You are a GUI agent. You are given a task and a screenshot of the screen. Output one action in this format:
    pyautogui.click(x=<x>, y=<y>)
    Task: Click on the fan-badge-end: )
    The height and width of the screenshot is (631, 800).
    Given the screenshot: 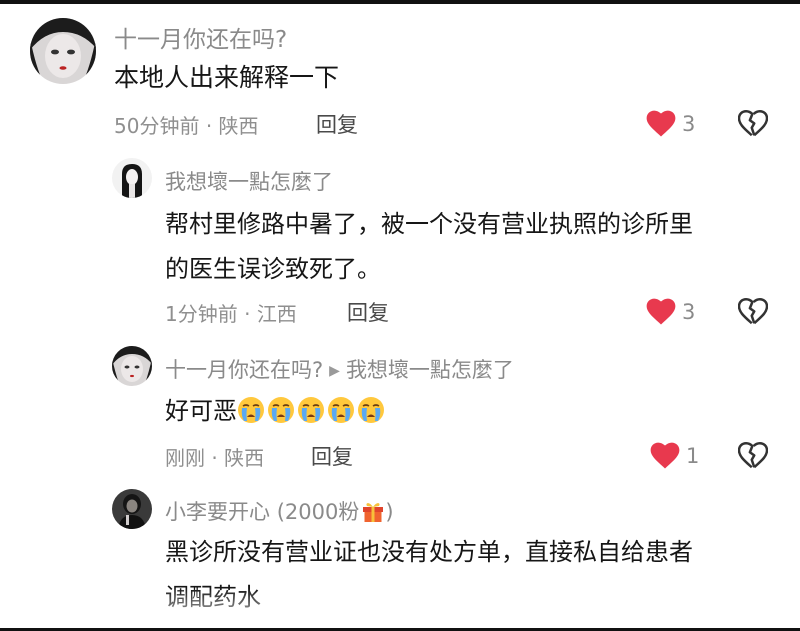 What is the action you would take?
    pyautogui.click(x=389, y=512)
    